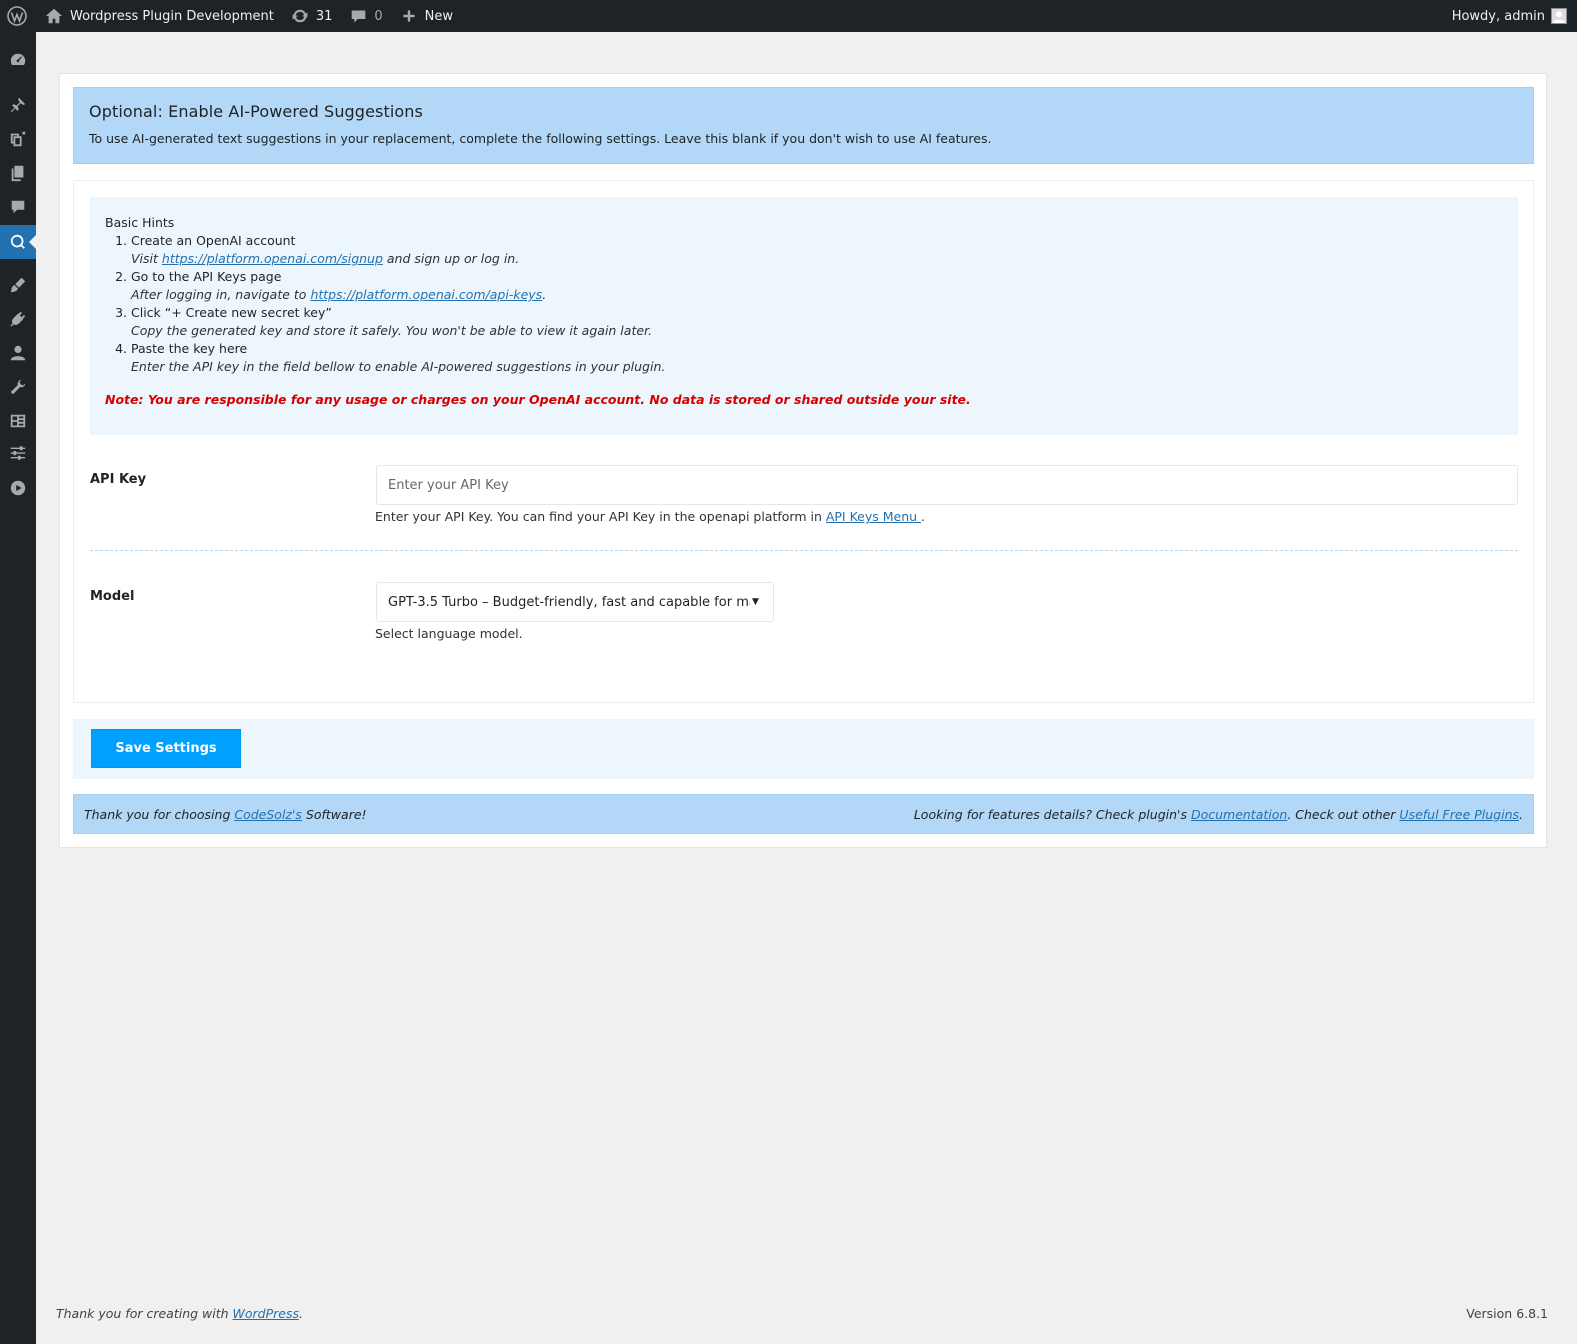 The image size is (1577, 1344). I want to click on sidebar-item-tools, so click(18, 387).